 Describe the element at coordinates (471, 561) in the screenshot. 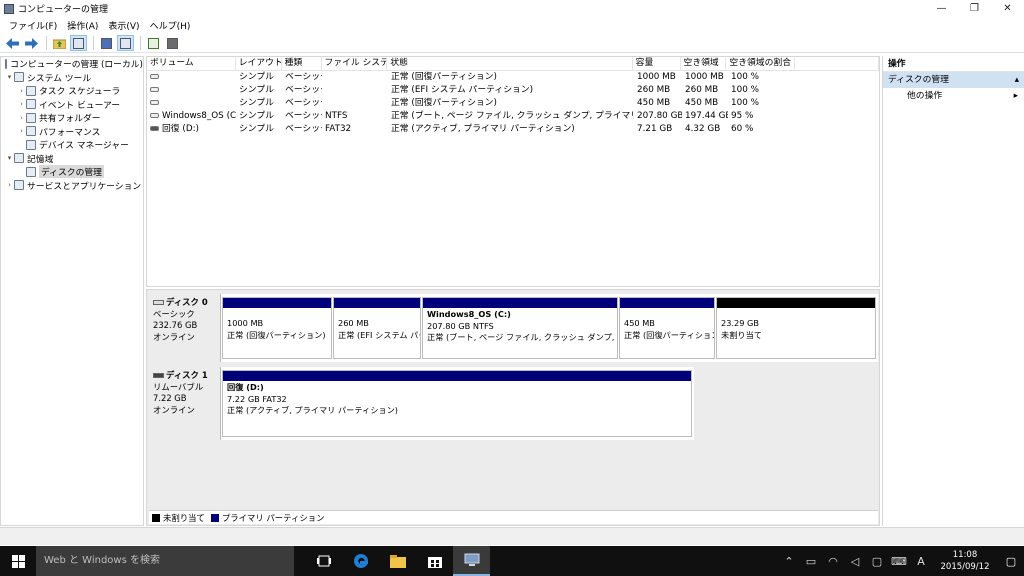

I see `computer-management-taskbar-icon` at that location.